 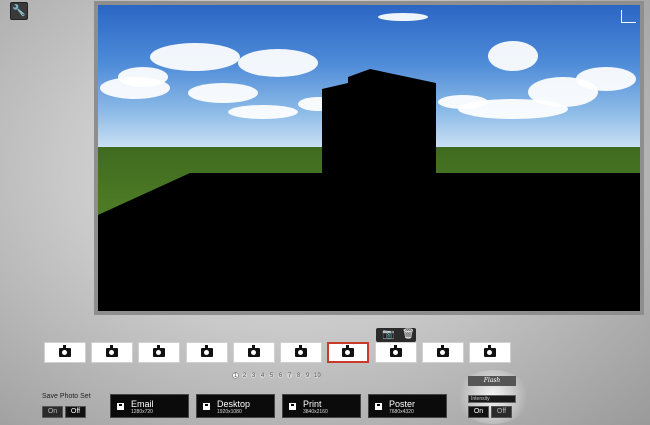 I want to click on save-photo-set-on-button: On, so click(x=52, y=412).